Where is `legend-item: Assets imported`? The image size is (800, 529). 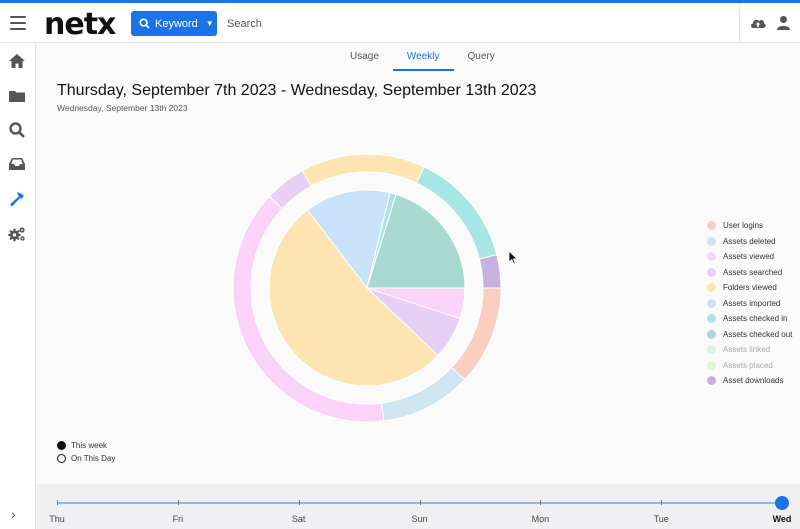
legend-item: Assets imported is located at coordinates (749, 304).